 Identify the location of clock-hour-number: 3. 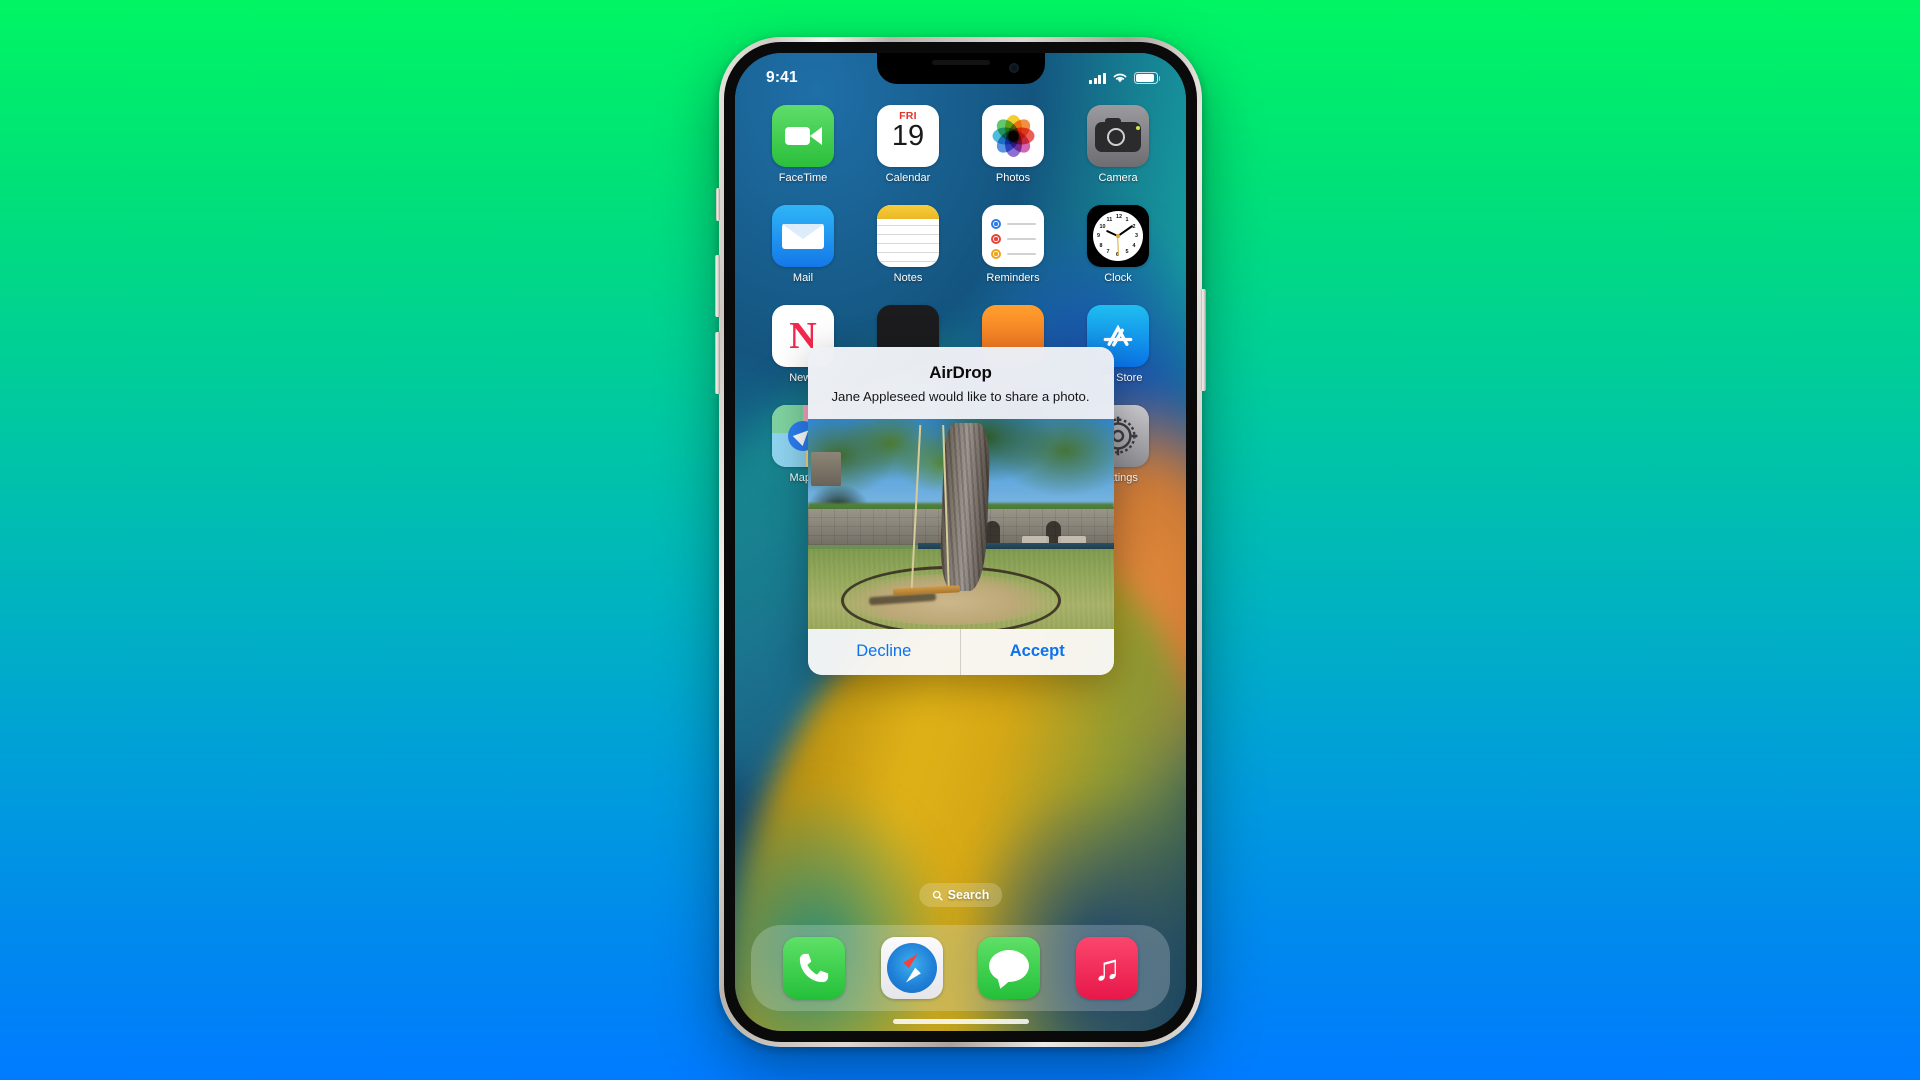
(1136, 236).